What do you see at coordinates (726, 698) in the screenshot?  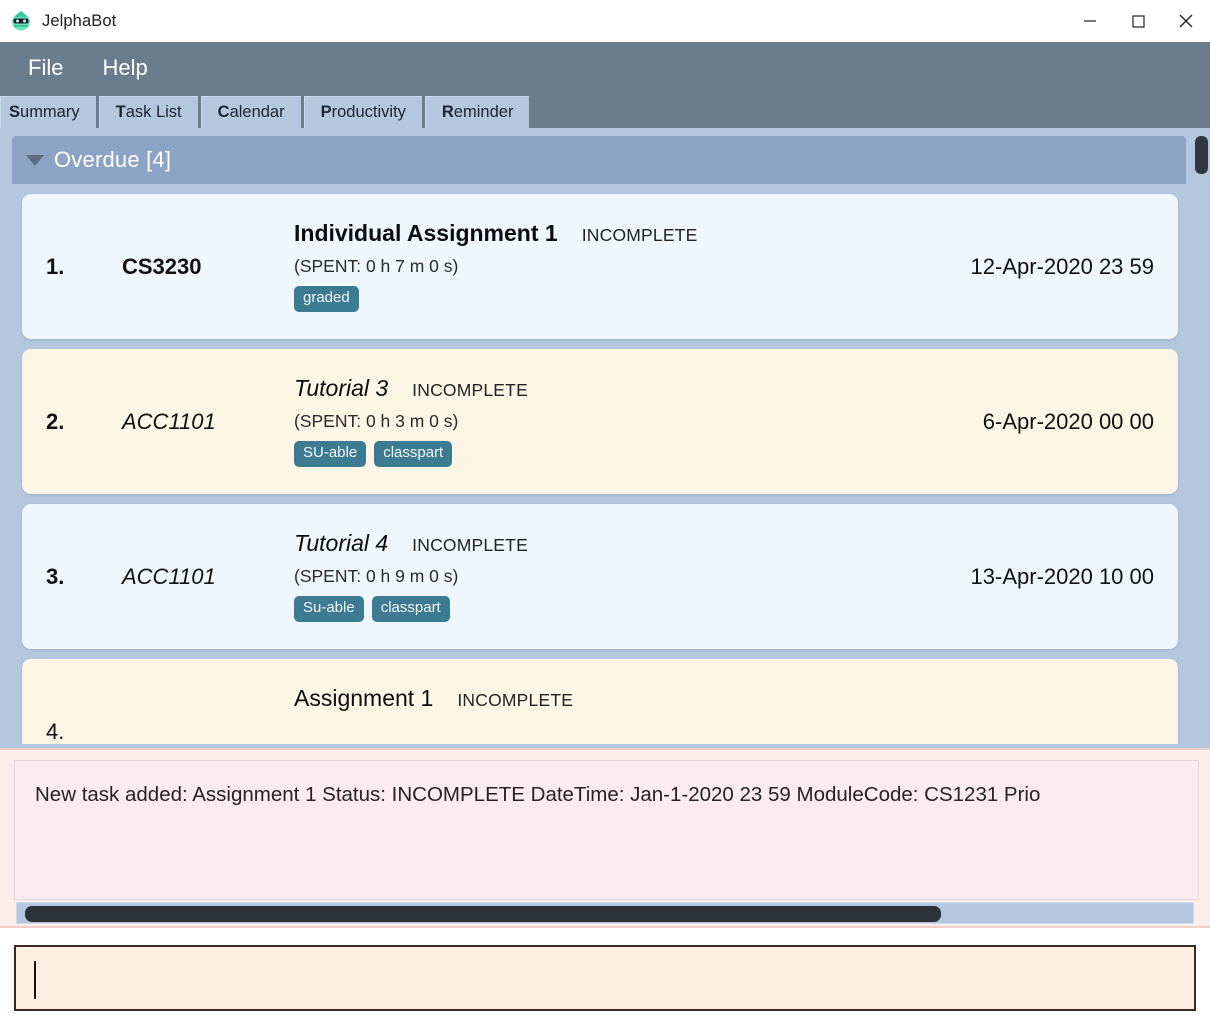 I see `task-details: Assignment 1 INCOMPLETE` at bounding box center [726, 698].